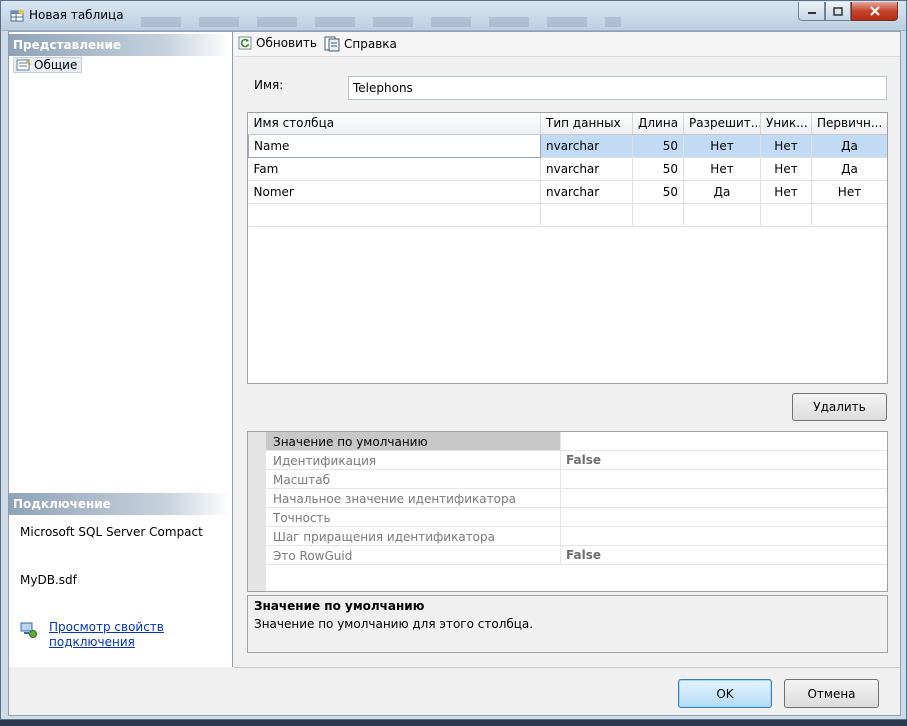  Describe the element at coordinates (286, 43) in the screenshot. I see `refresh-label: Обновить` at that location.